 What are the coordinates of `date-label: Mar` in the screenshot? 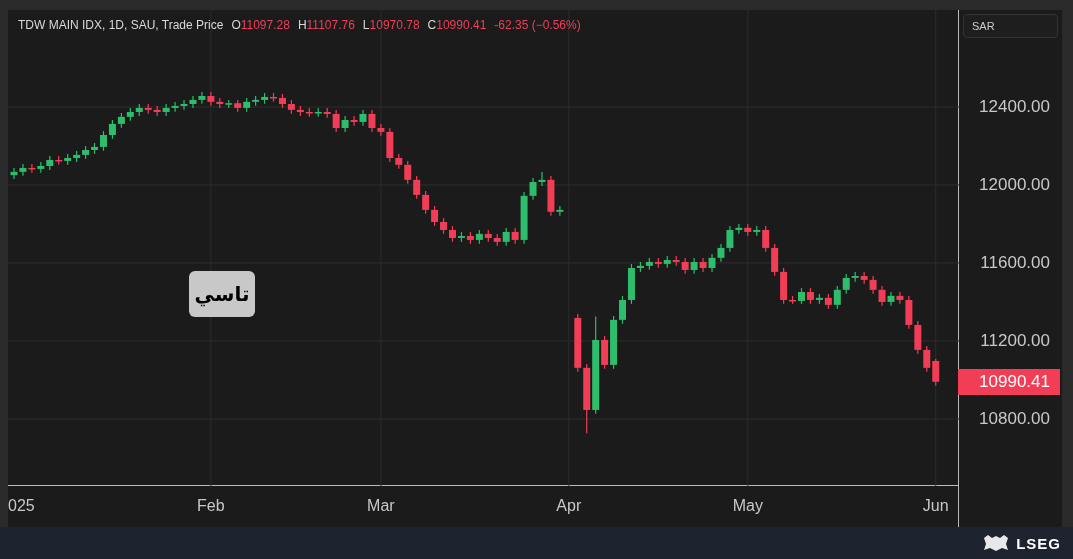 It's located at (381, 506).